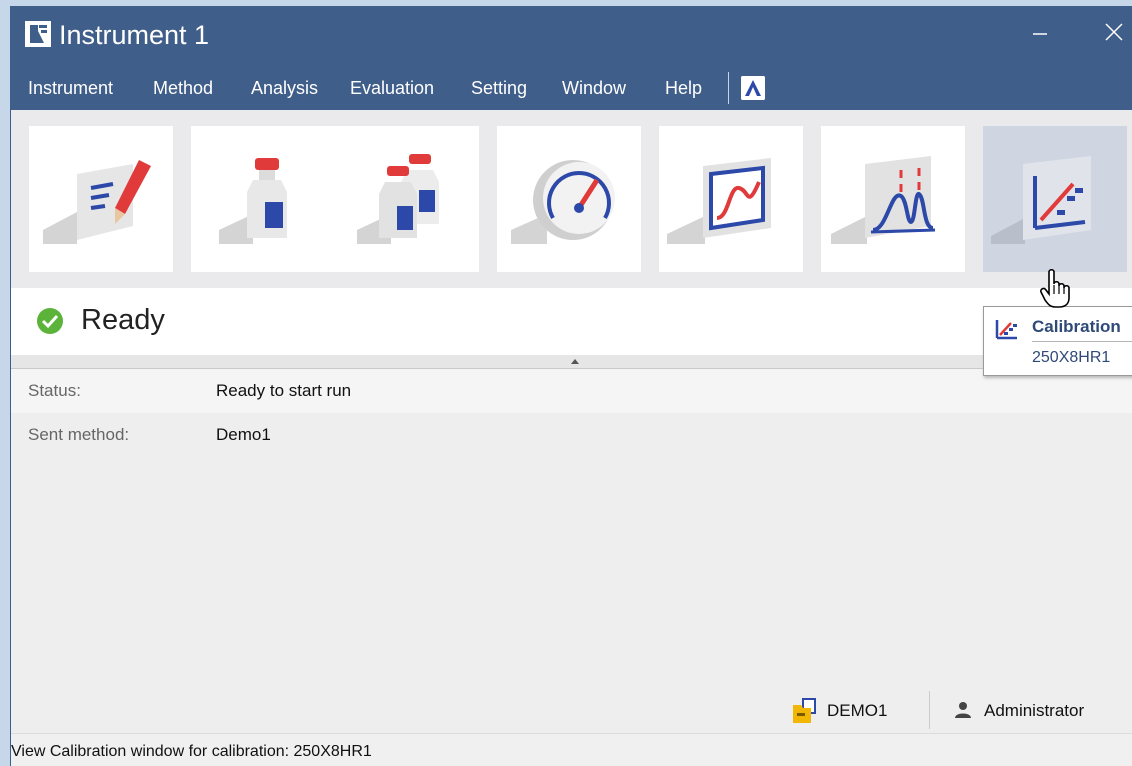 The width and height of the screenshot is (1132, 766). I want to click on monitor-tile, so click(731, 199).